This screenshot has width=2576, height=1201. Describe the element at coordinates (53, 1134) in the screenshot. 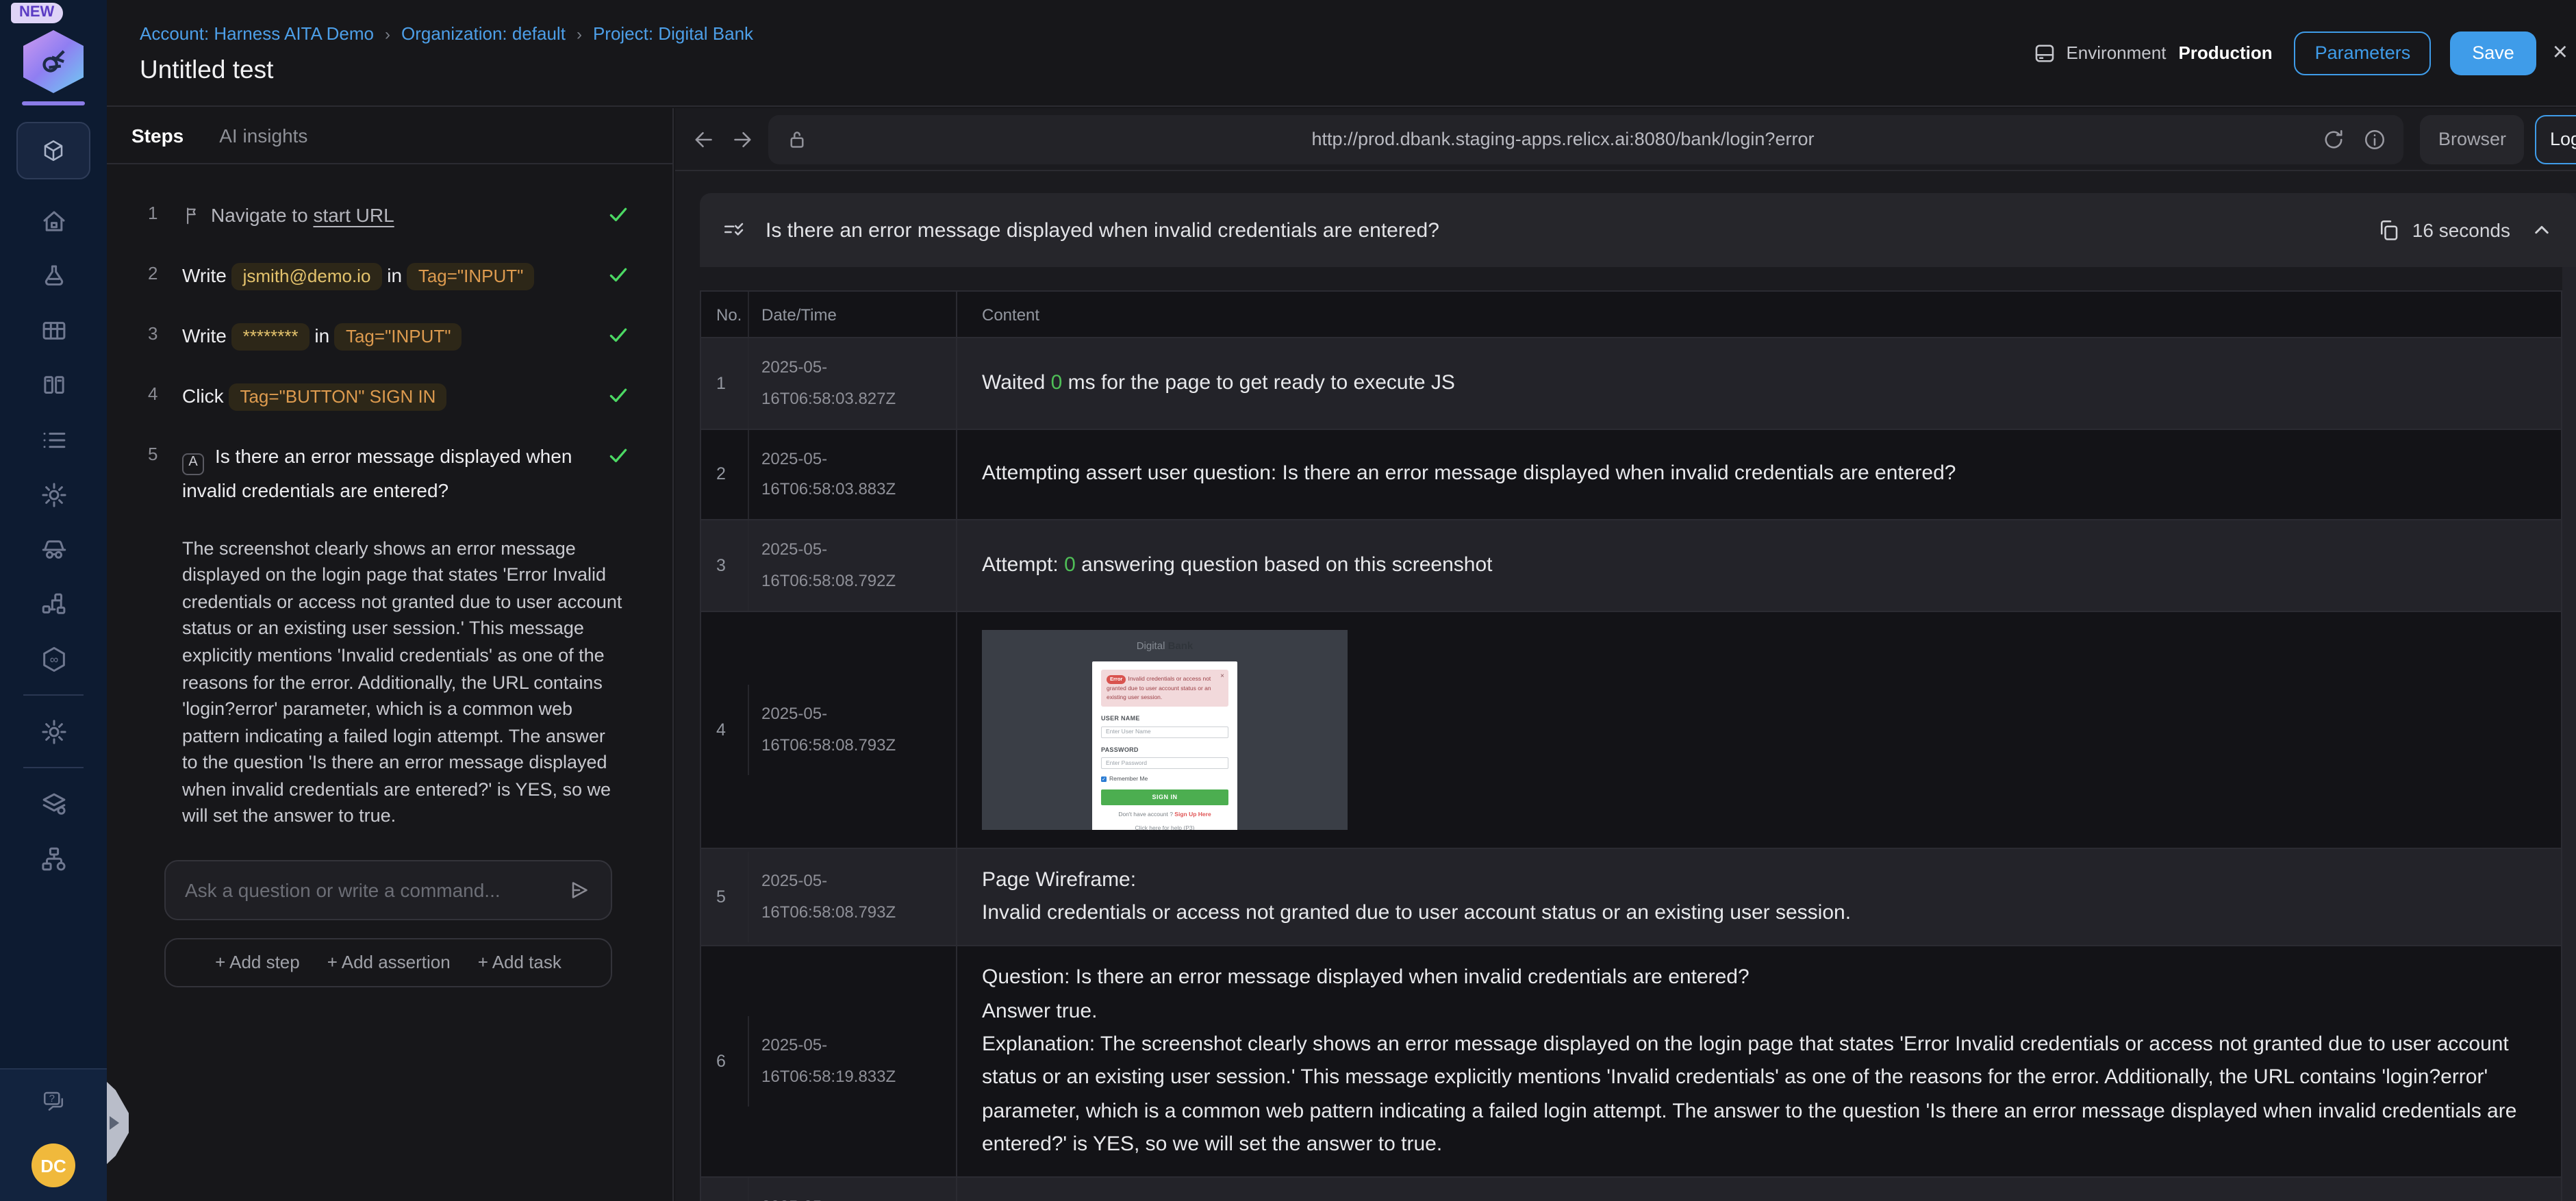

I see `nav-bottom-section: ? DC` at that location.